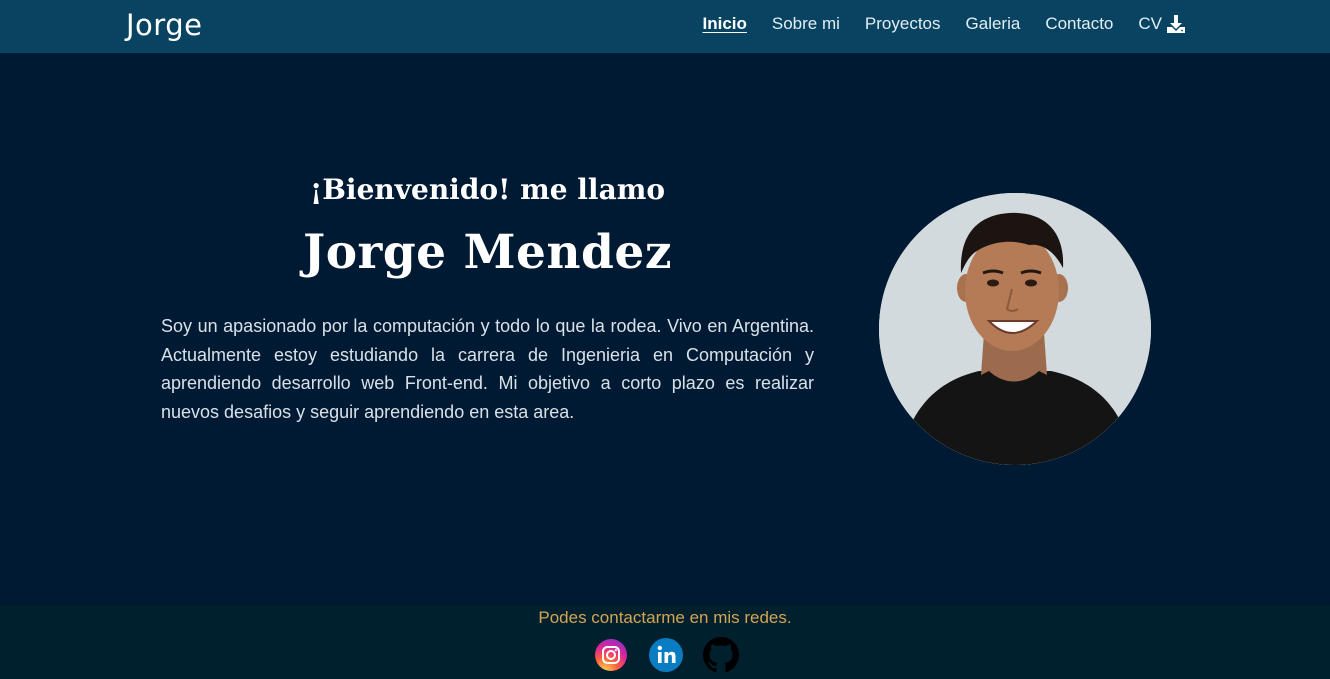  Describe the element at coordinates (665, 617) in the screenshot. I see `footer-text: Podes contactarme en mis redes.` at that location.